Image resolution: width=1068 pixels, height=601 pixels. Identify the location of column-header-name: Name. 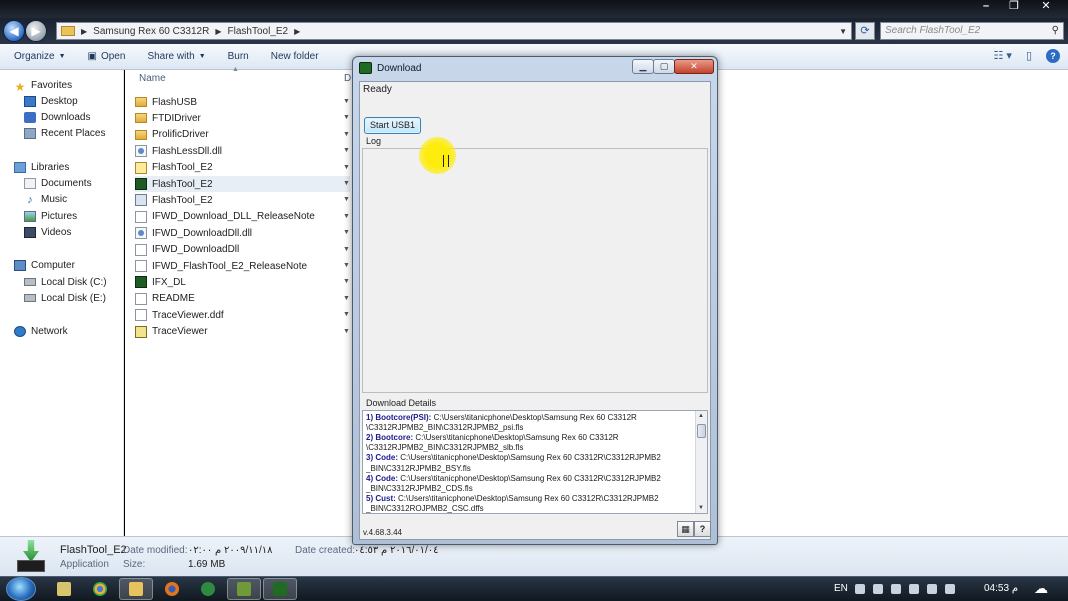
(152, 78).